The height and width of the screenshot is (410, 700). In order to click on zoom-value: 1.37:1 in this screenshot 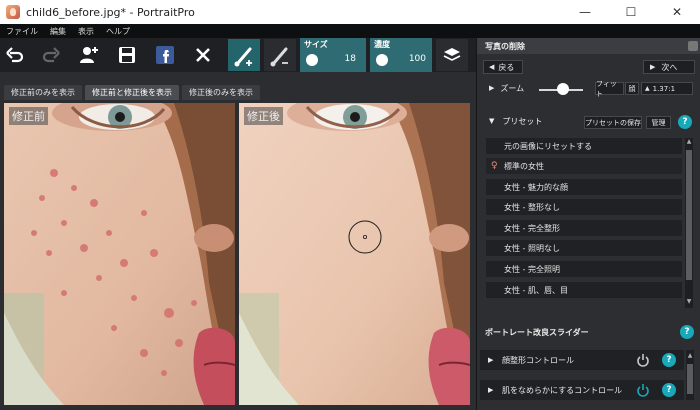, I will do `click(664, 88)`.